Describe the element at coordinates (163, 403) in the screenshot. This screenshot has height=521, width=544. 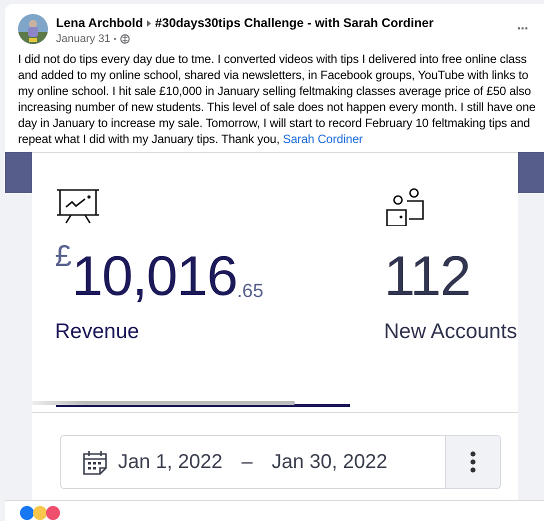
I see `scrollbar` at that location.